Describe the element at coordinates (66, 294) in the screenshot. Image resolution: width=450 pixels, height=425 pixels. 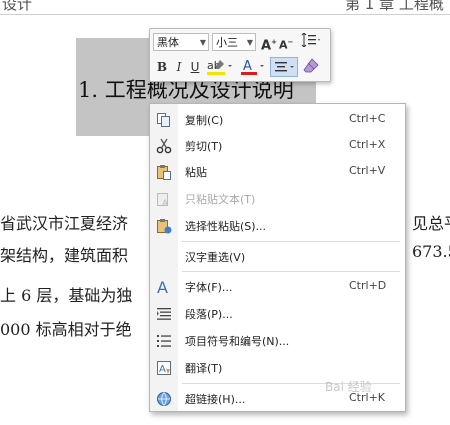
I see `body-text-line: 上 6 层，基础为独` at that location.